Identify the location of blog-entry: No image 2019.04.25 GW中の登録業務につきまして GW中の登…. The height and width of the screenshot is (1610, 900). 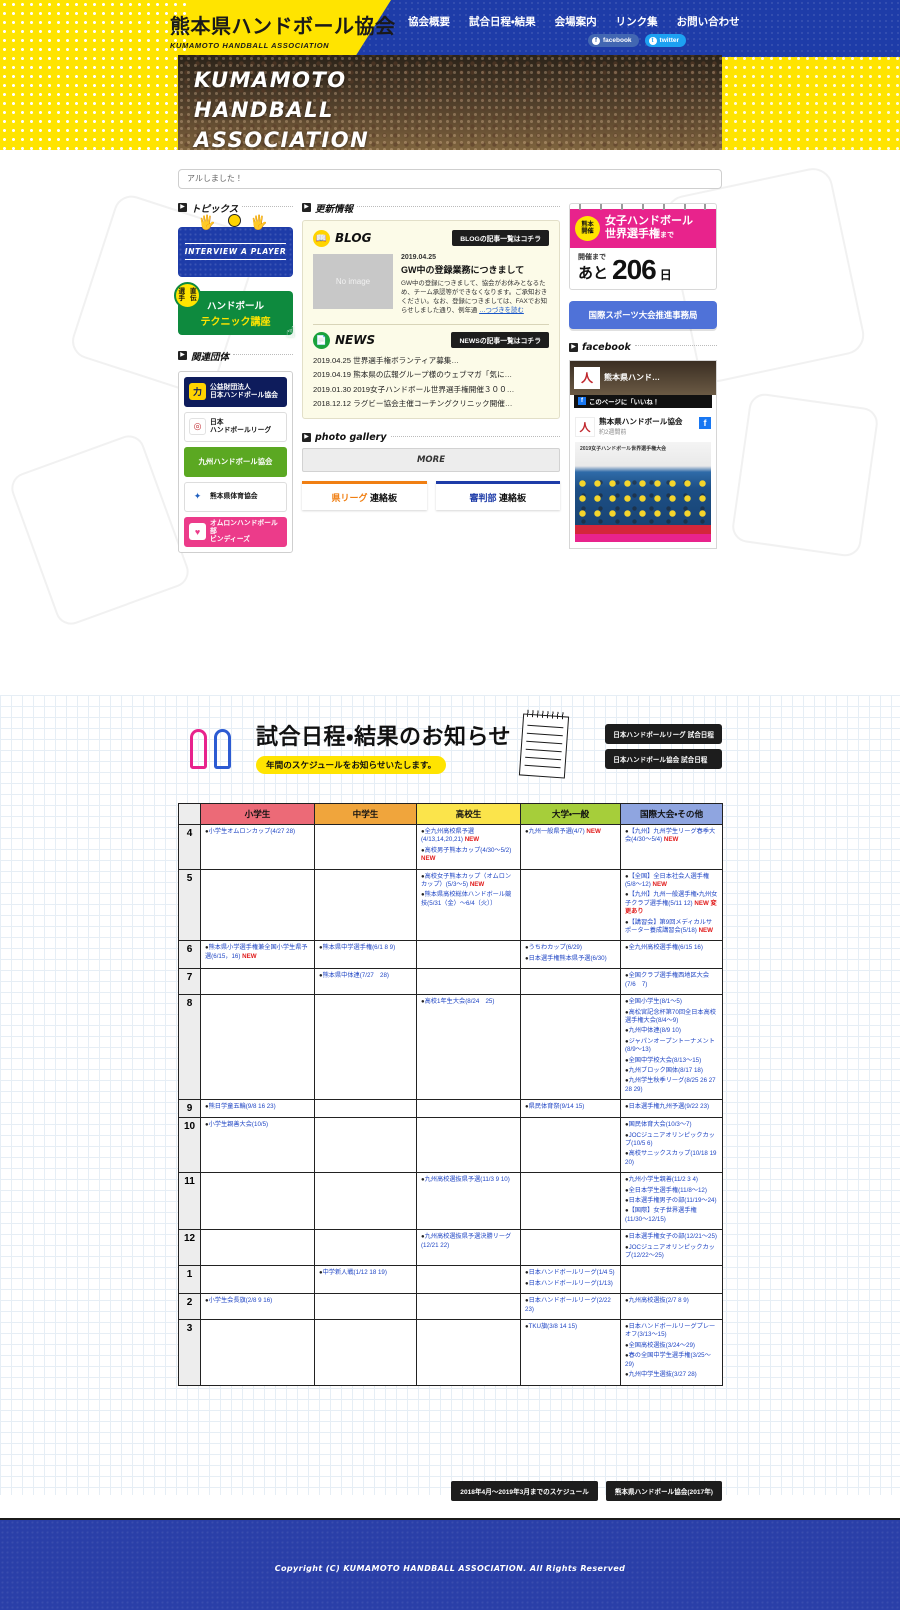
(431, 284).